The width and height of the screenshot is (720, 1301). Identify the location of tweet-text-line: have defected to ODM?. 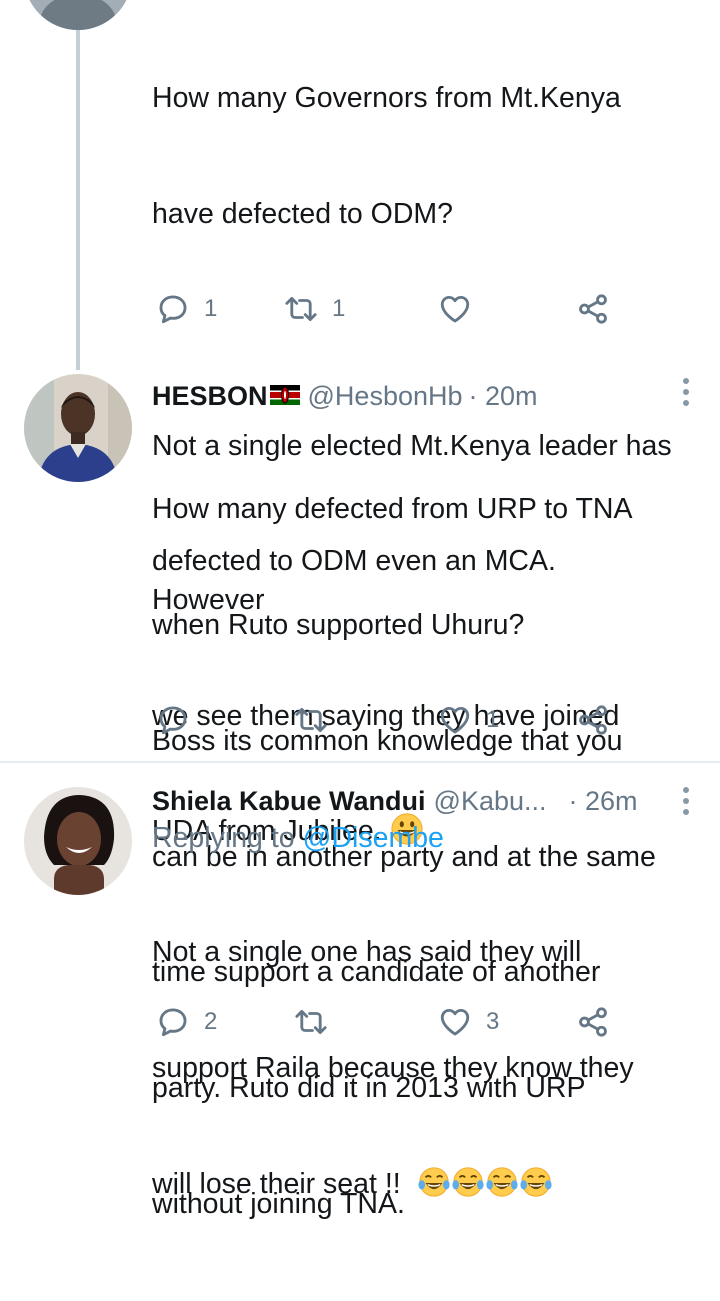
(303, 213).